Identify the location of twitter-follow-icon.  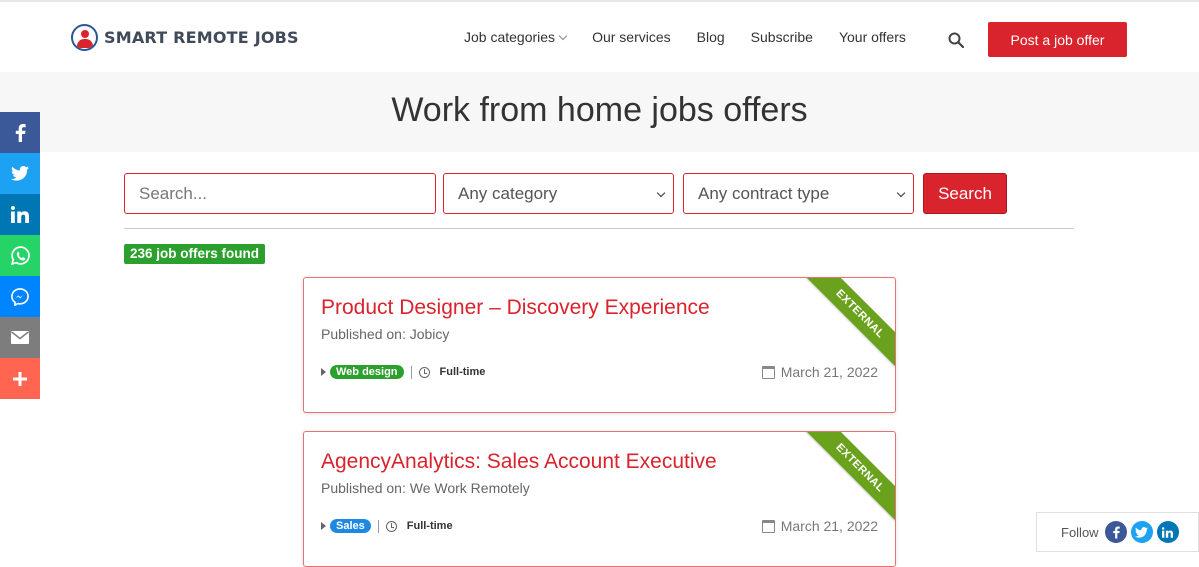
(1141, 532).